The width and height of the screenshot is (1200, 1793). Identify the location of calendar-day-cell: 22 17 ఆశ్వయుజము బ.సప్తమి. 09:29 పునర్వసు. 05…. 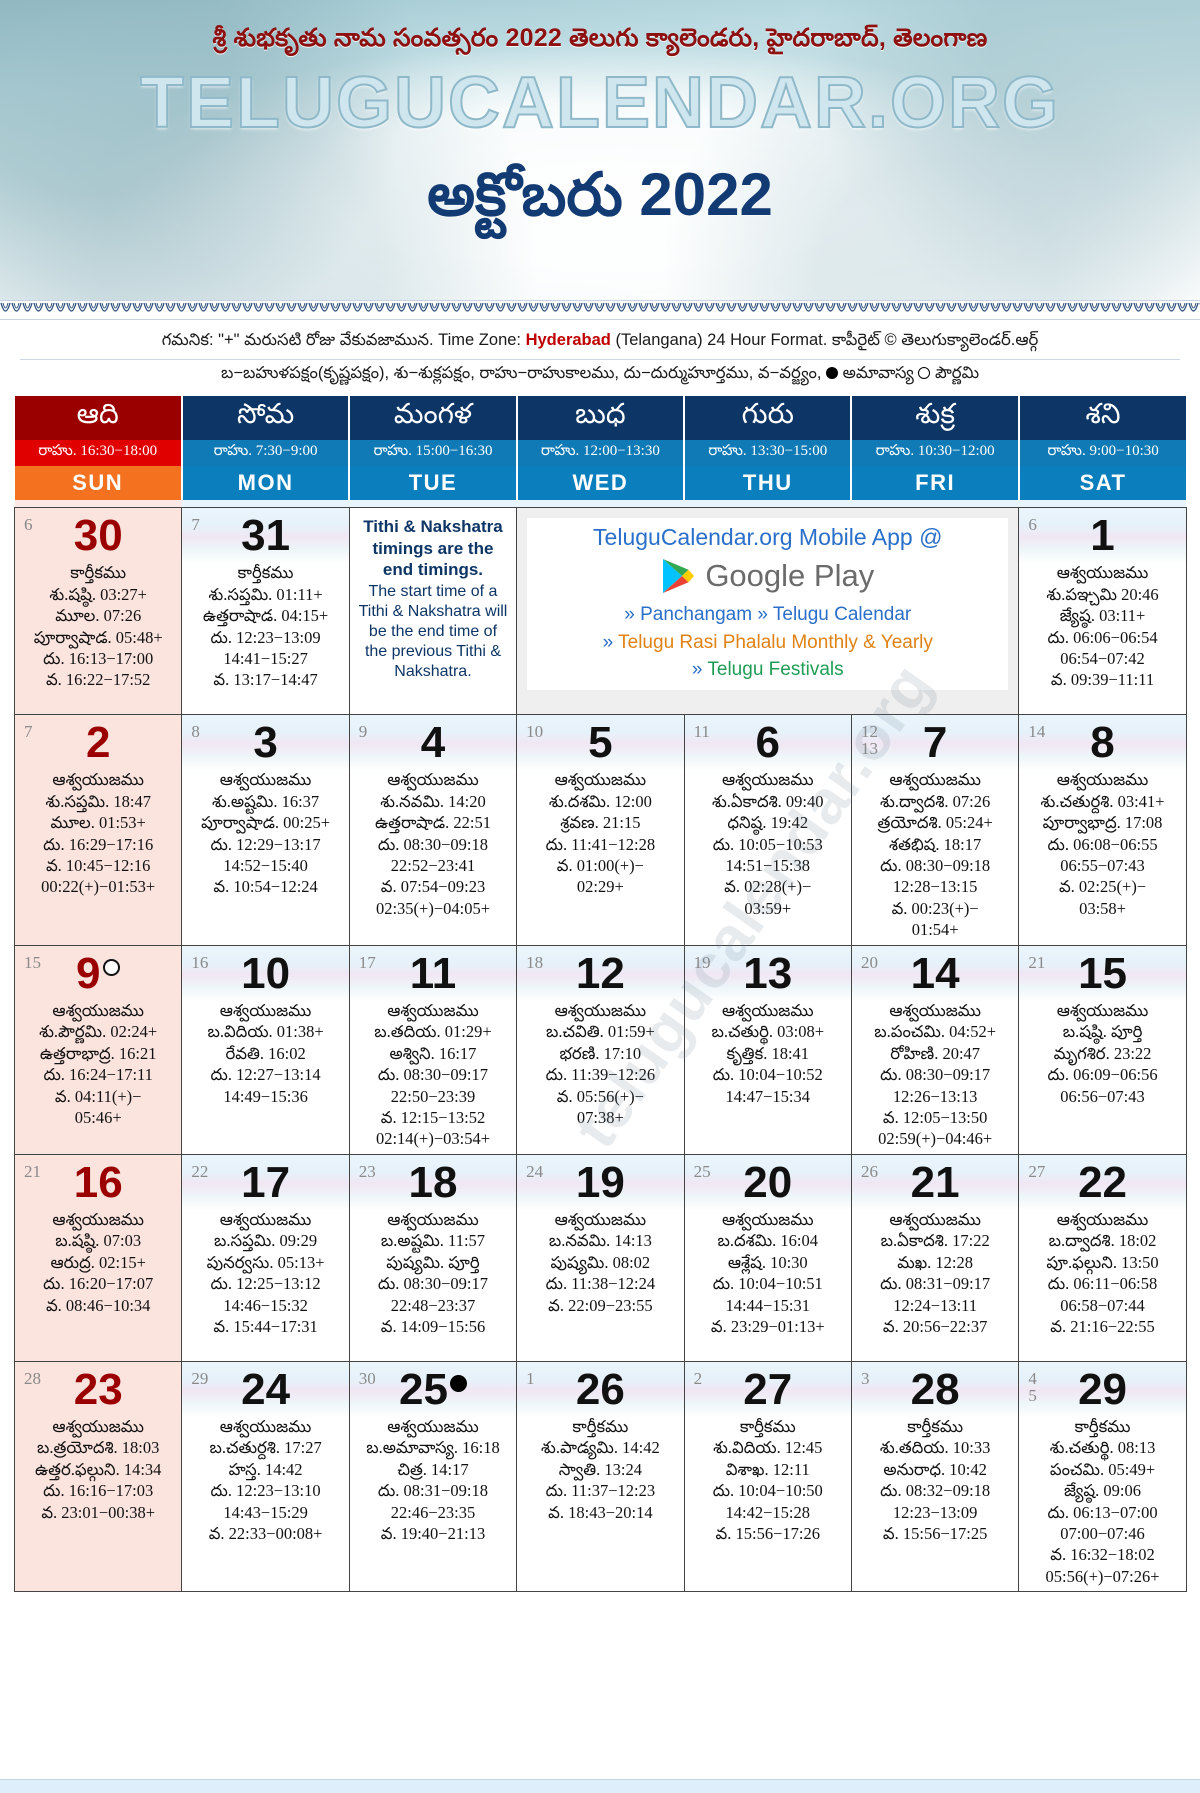
(265, 1257).